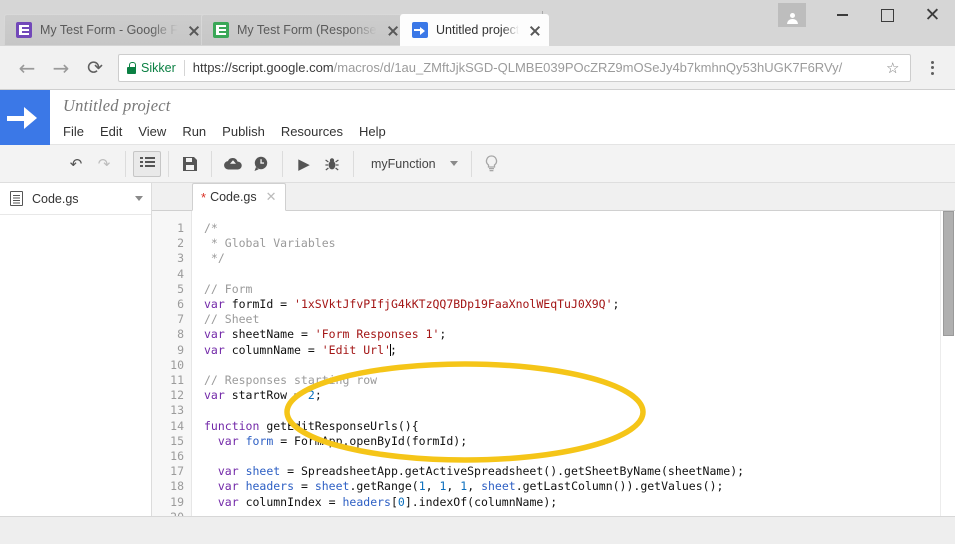  I want to click on code-line: // Responses starting row, so click(579, 380).